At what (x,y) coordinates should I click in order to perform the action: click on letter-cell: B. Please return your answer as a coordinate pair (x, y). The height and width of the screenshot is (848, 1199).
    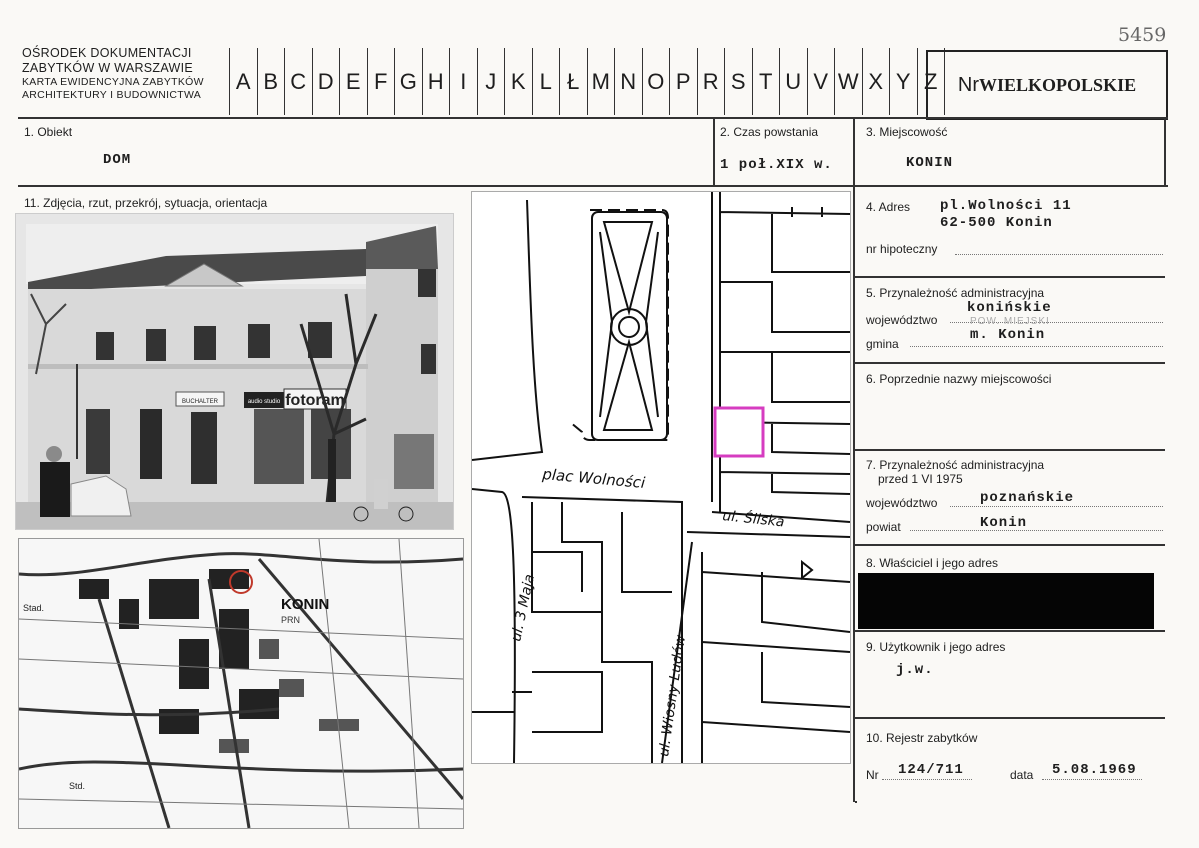
    Looking at the image, I should click on (270, 81).